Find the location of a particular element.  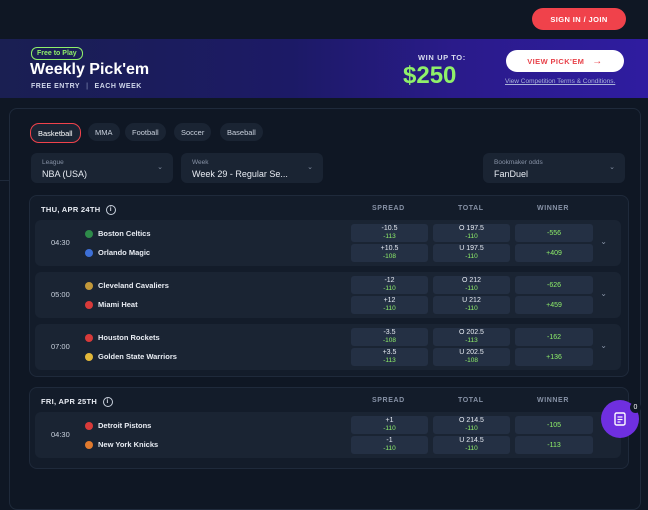

bookmaker-select: Bookmaker odds FanDuel ⌄ is located at coordinates (554, 168).